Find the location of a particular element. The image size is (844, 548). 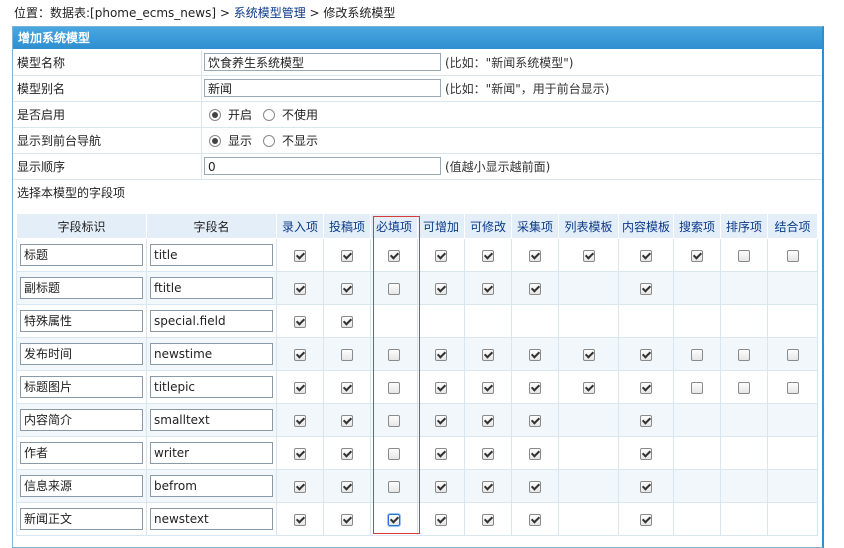

field-label-input: 内容简介 is located at coordinates (81, 420).